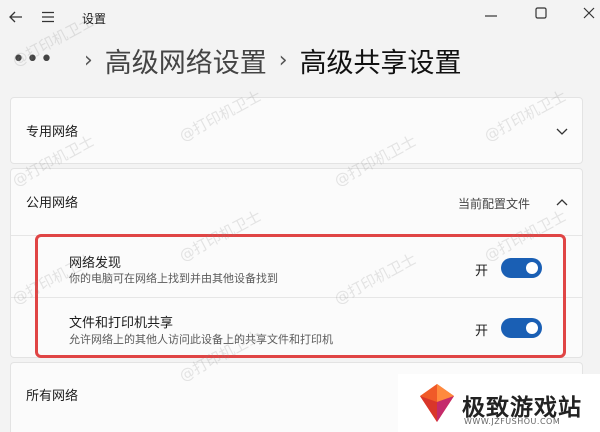 The height and width of the screenshot is (432, 600). Describe the element at coordinates (589, 13) in the screenshot. I see `close-icon` at that location.